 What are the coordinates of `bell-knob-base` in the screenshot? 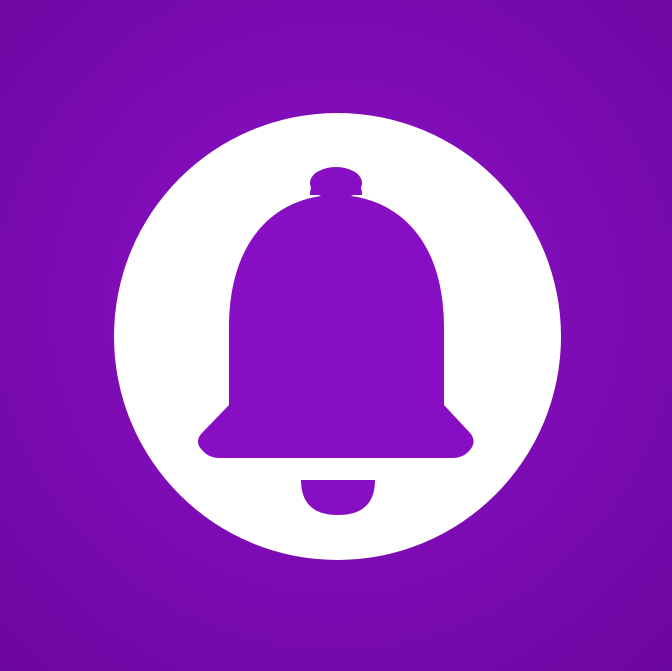 It's located at (336, 183).